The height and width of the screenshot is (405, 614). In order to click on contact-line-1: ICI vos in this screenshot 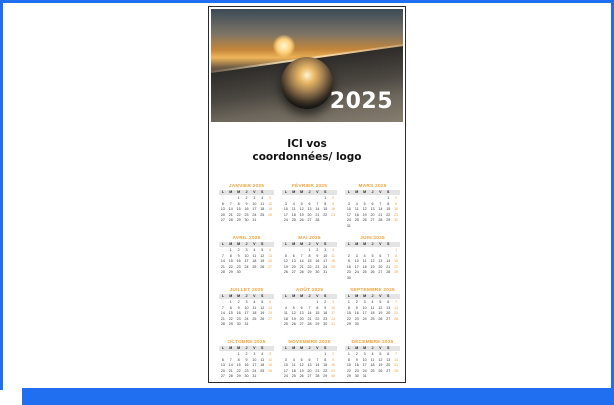, I will do `click(307, 144)`.